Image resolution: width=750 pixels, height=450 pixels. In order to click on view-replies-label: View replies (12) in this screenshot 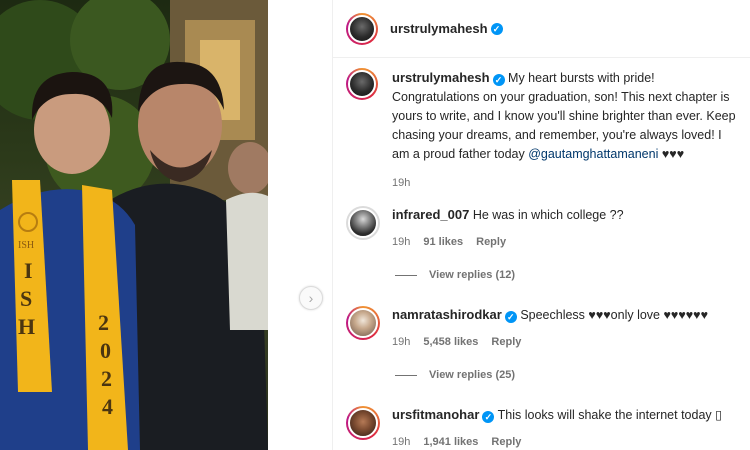, I will do `click(472, 275)`.